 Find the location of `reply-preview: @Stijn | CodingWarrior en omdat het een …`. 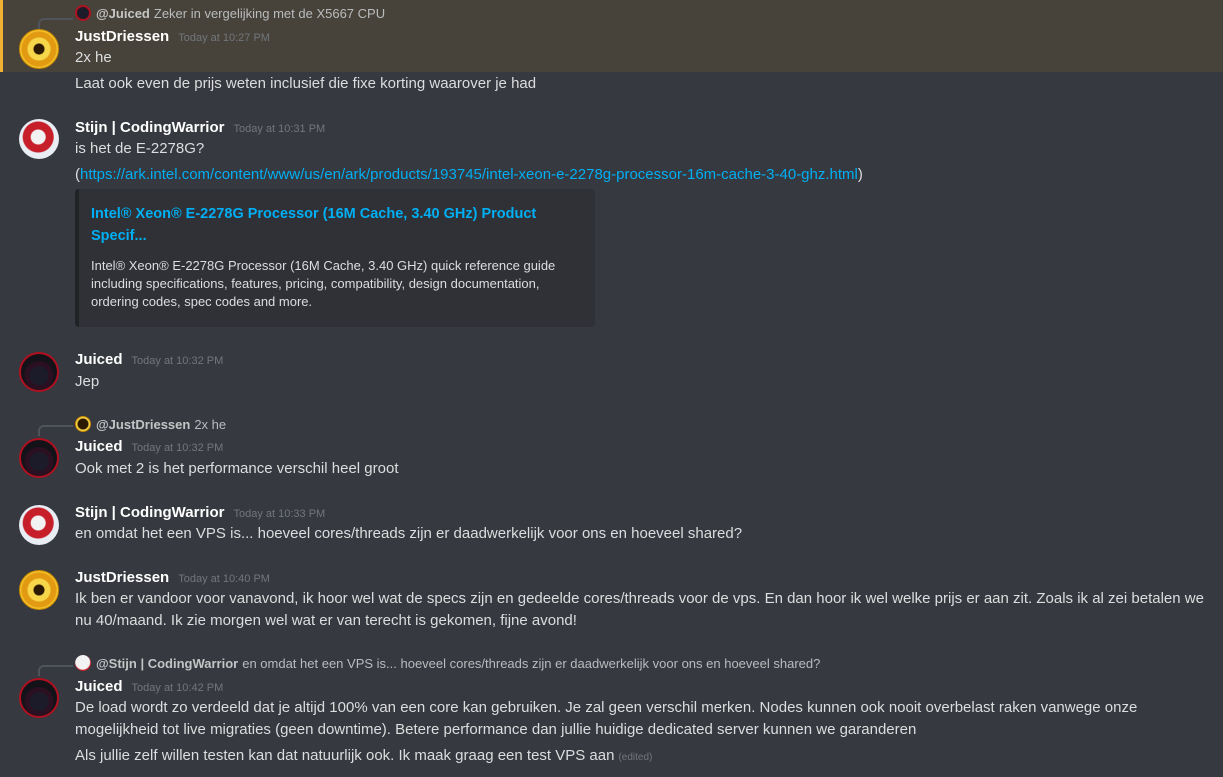

reply-preview: @Stijn | CodingWarrior en omdat het een … is located at coordinates (447, 663).